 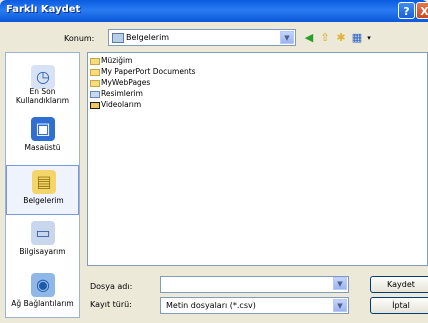 What do you see at coordinates (406, 10) in the screenshot?
I see `help-button: ?` at bounding box center [406, 10].